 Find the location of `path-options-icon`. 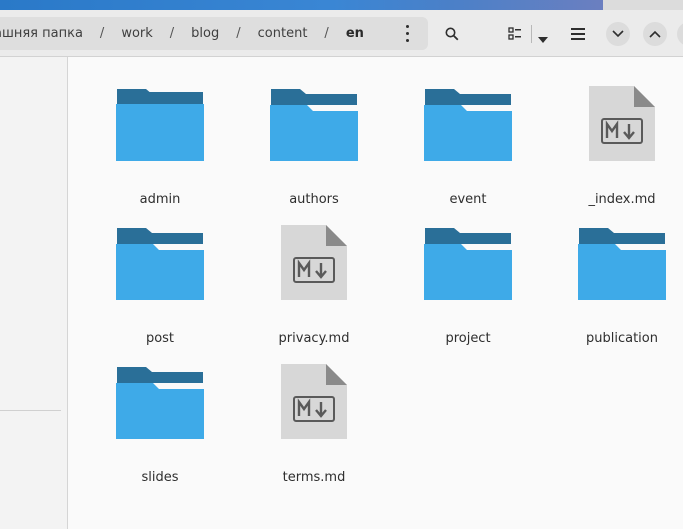

path-options-icon is located at coordinates (407, 33).